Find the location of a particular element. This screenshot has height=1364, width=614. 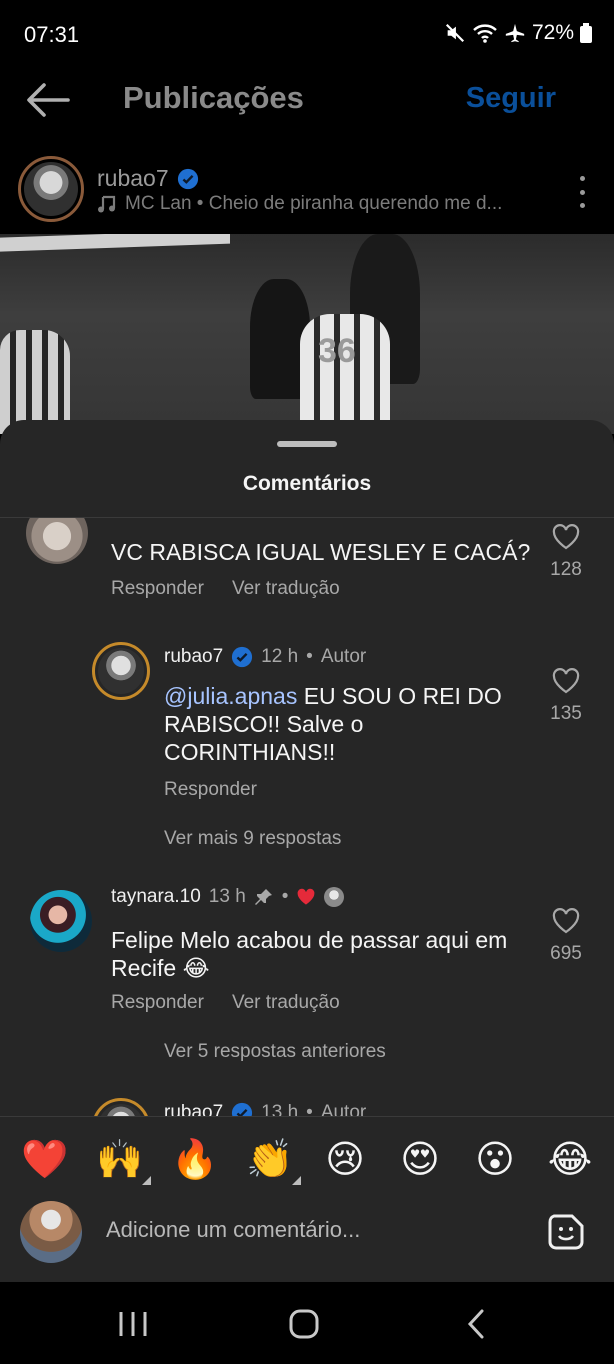

pin-icon is located at coordinates (263, 897).